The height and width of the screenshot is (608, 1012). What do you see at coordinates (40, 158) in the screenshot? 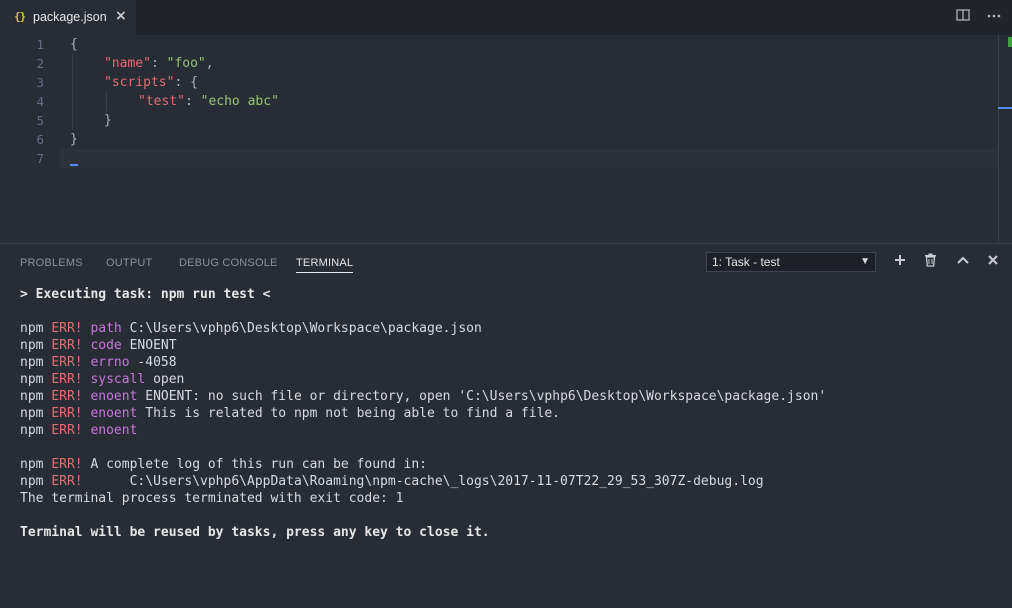
I see `line-number: 7` at bounding box center [40, 158].